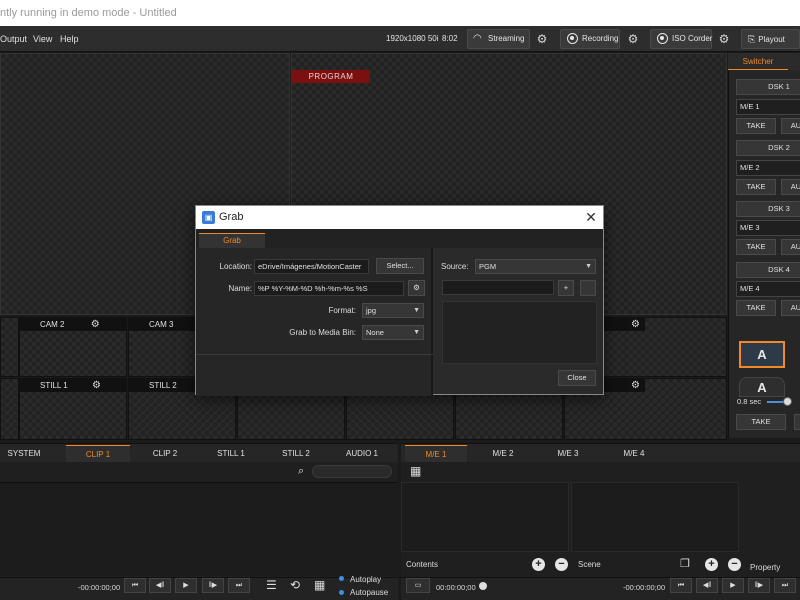  I want to click on me-timecode-start: 00:00:00;00, so click(456, 587).